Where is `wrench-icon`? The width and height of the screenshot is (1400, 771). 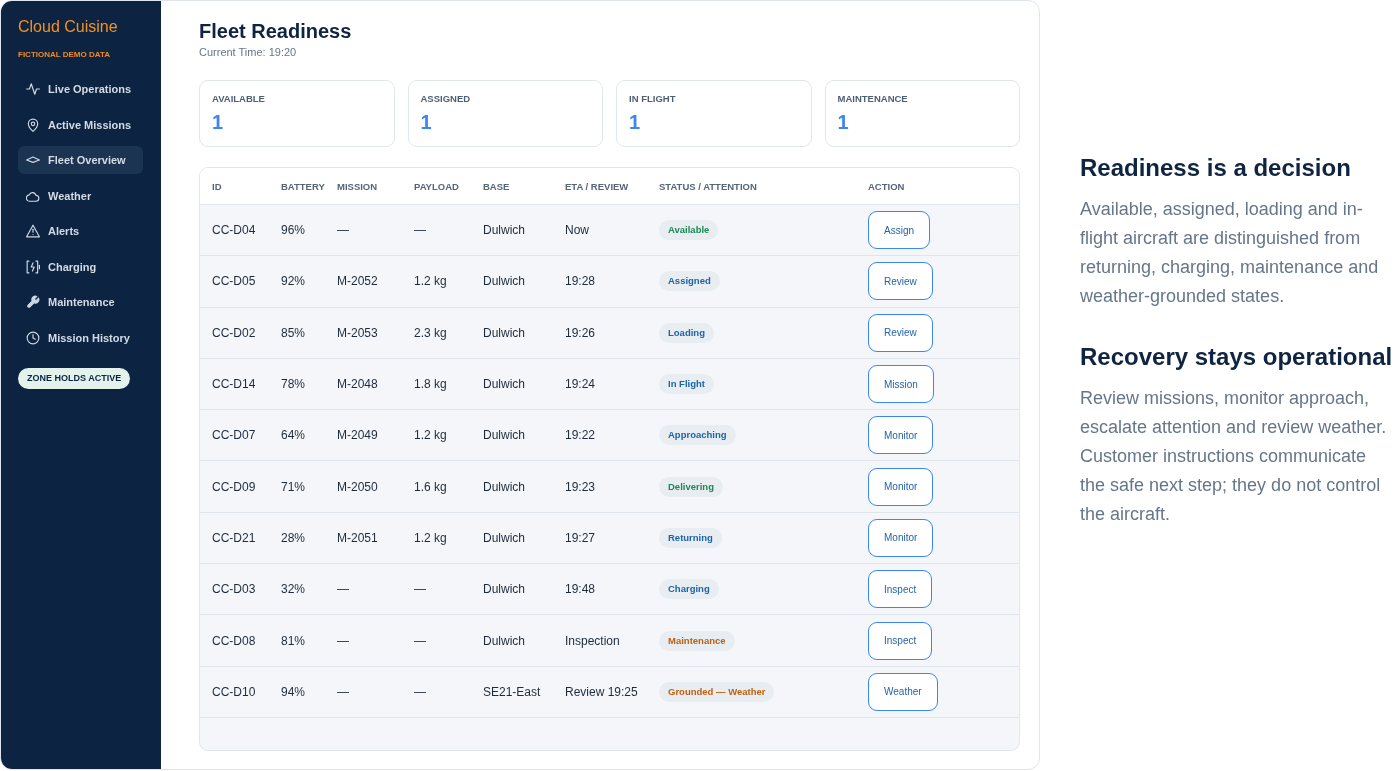 wrench-icon is located at coordinates (33, 302).